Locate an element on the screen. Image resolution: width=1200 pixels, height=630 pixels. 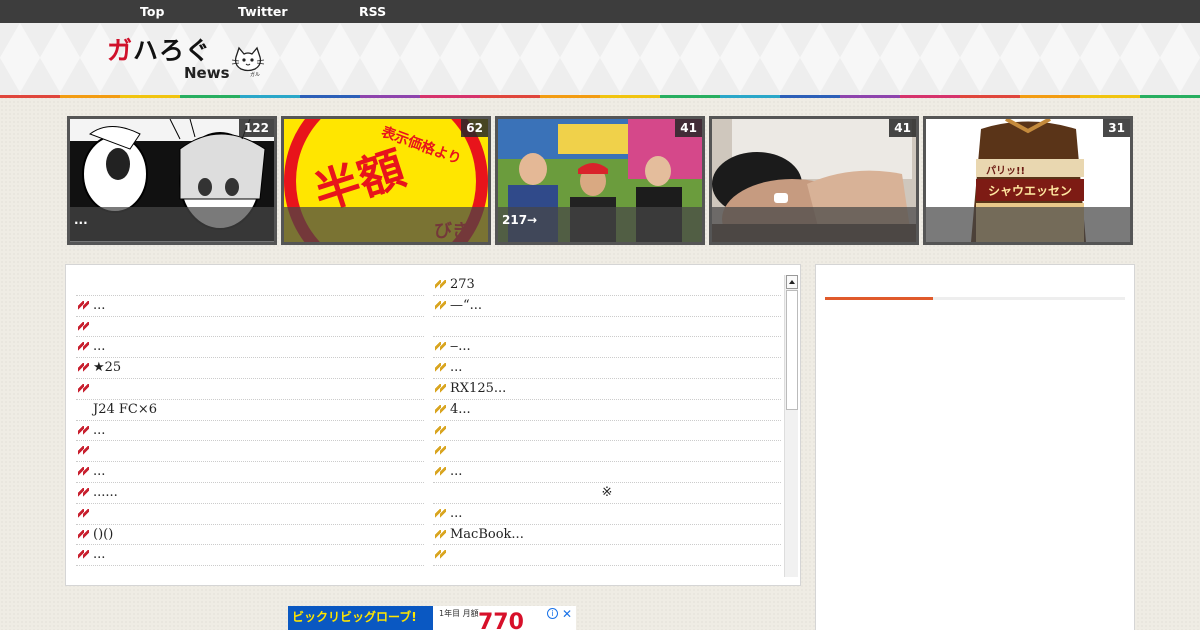
svg-text: パリッ!! is located at coordinates (1005, 171).